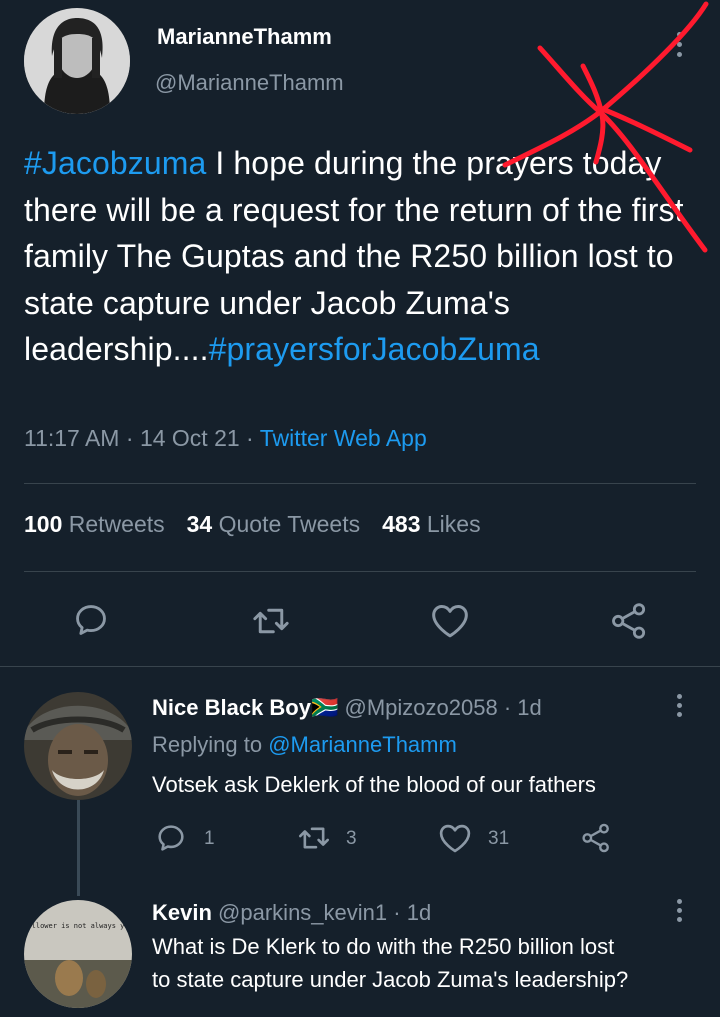 This screenshot has height=1017, width=720. I want to click on avatar-caption: Your follower is not always your fan, so click(78, 926).